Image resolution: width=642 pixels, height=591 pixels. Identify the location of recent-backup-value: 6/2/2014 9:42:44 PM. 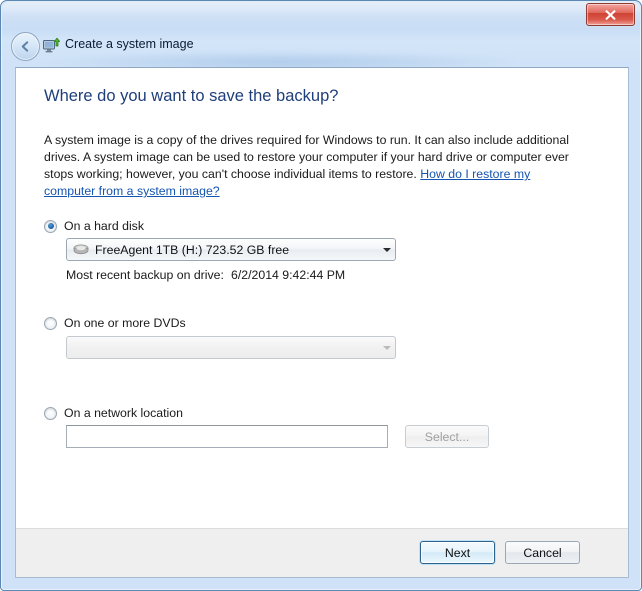
(288, 275).